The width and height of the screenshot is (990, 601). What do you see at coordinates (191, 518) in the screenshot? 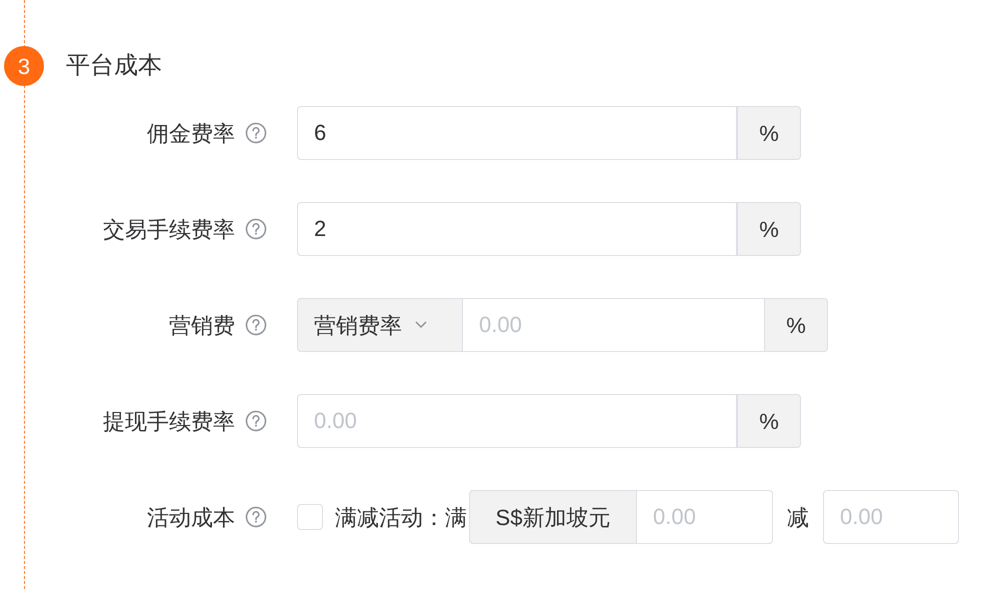
I see `field-label: 活动成本` at bounding box center [191, 518].